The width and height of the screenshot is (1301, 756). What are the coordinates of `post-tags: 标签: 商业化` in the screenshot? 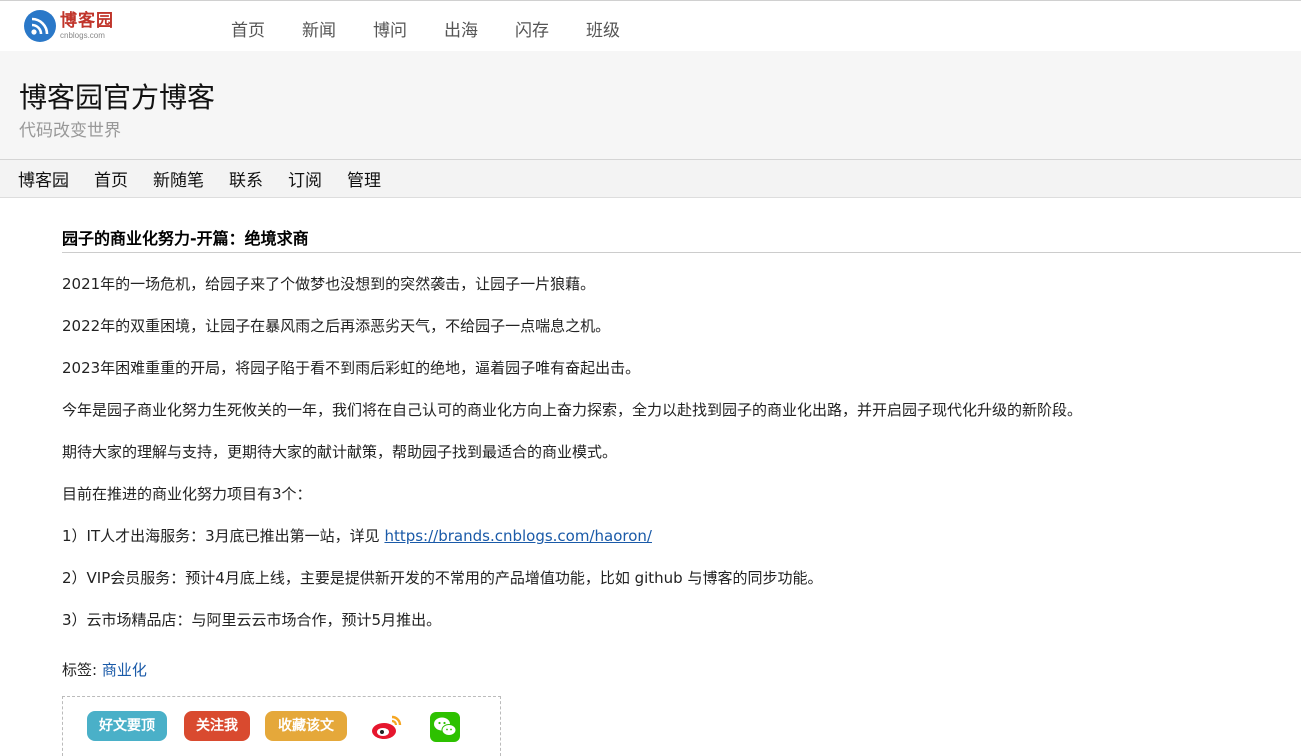 It's located at (104, 669).